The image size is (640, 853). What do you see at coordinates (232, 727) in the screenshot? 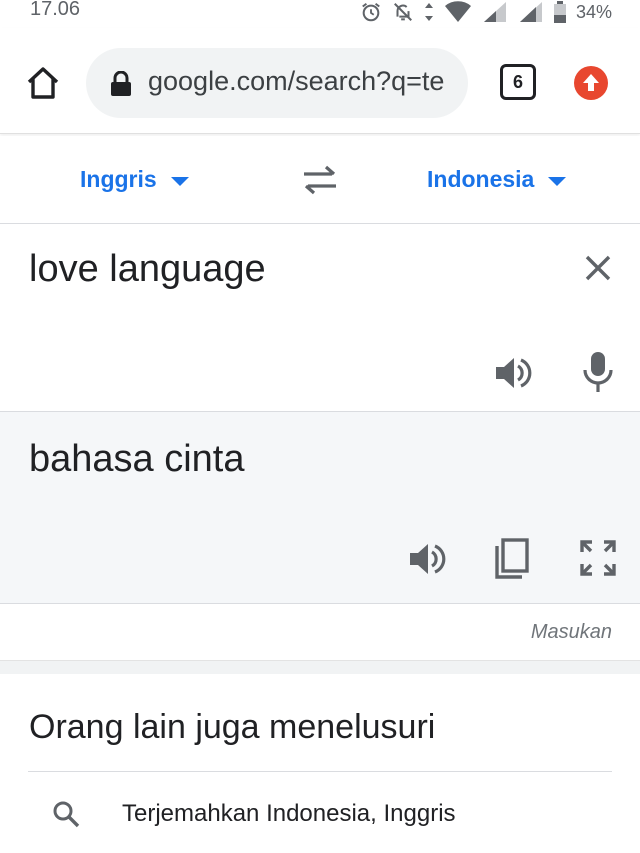
I see `related-searches-title: Orang lain juga menelusuri` at bounding box center [232, 727].